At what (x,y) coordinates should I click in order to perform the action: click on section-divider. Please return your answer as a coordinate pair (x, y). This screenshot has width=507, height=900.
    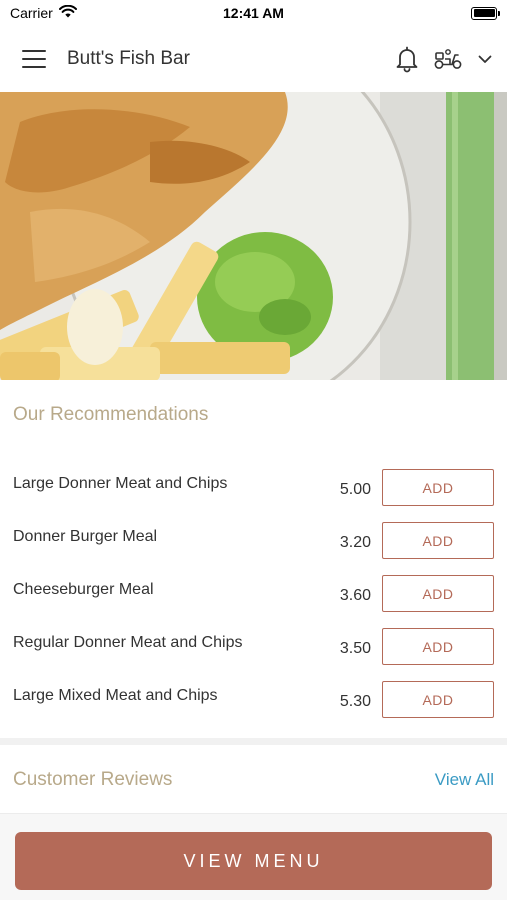
    Looking at the image, I should click on (253, 741).